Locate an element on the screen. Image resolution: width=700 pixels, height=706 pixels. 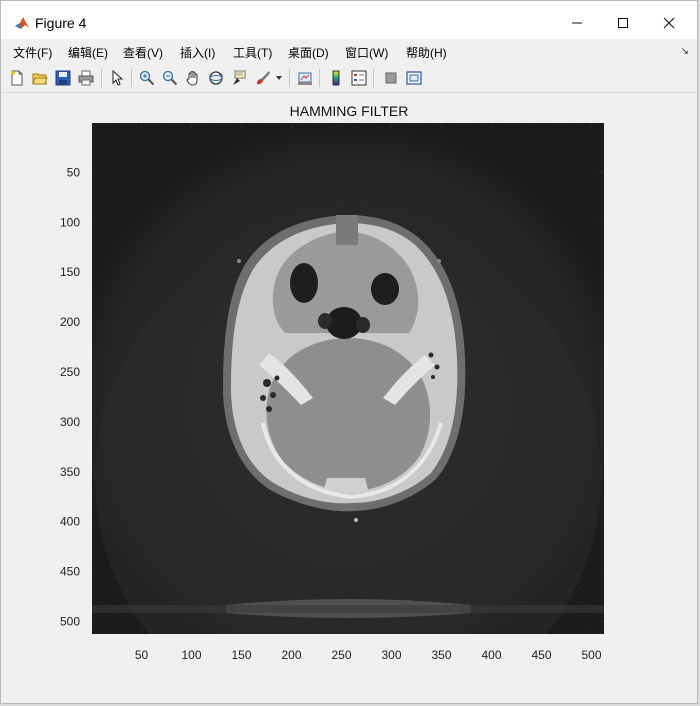
print-icon is located at coordinates (86, 78).